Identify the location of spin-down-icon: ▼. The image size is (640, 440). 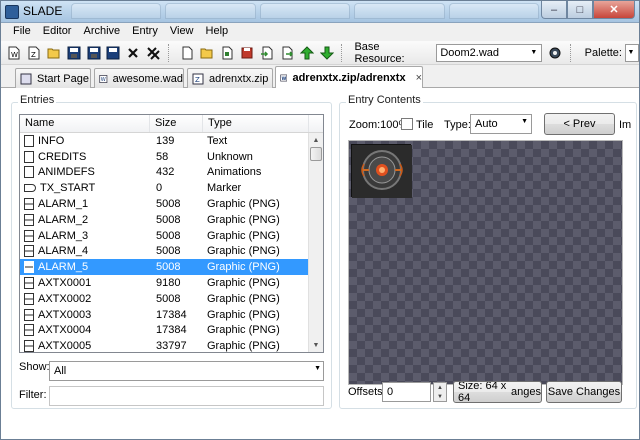
(440, 396).